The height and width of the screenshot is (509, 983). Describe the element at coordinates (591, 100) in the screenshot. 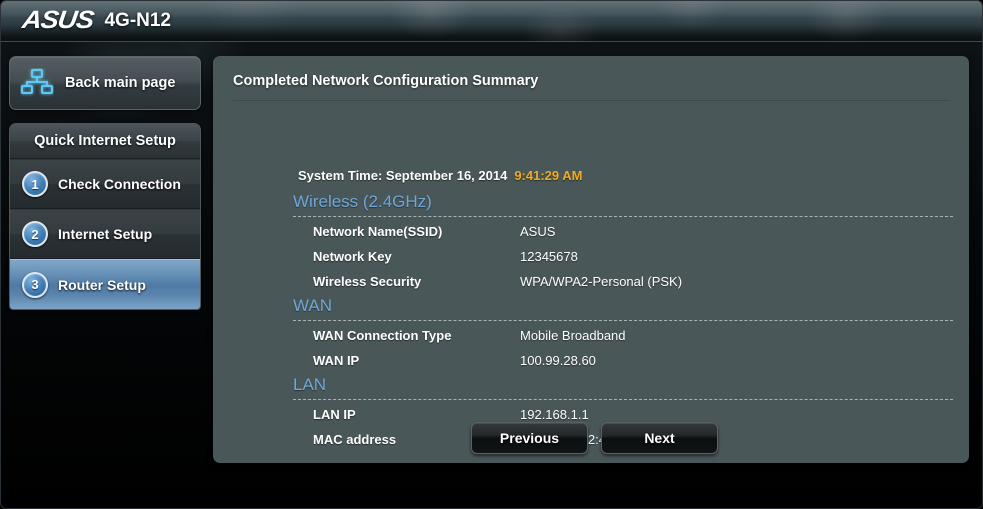

I see `title-divider` at that location.